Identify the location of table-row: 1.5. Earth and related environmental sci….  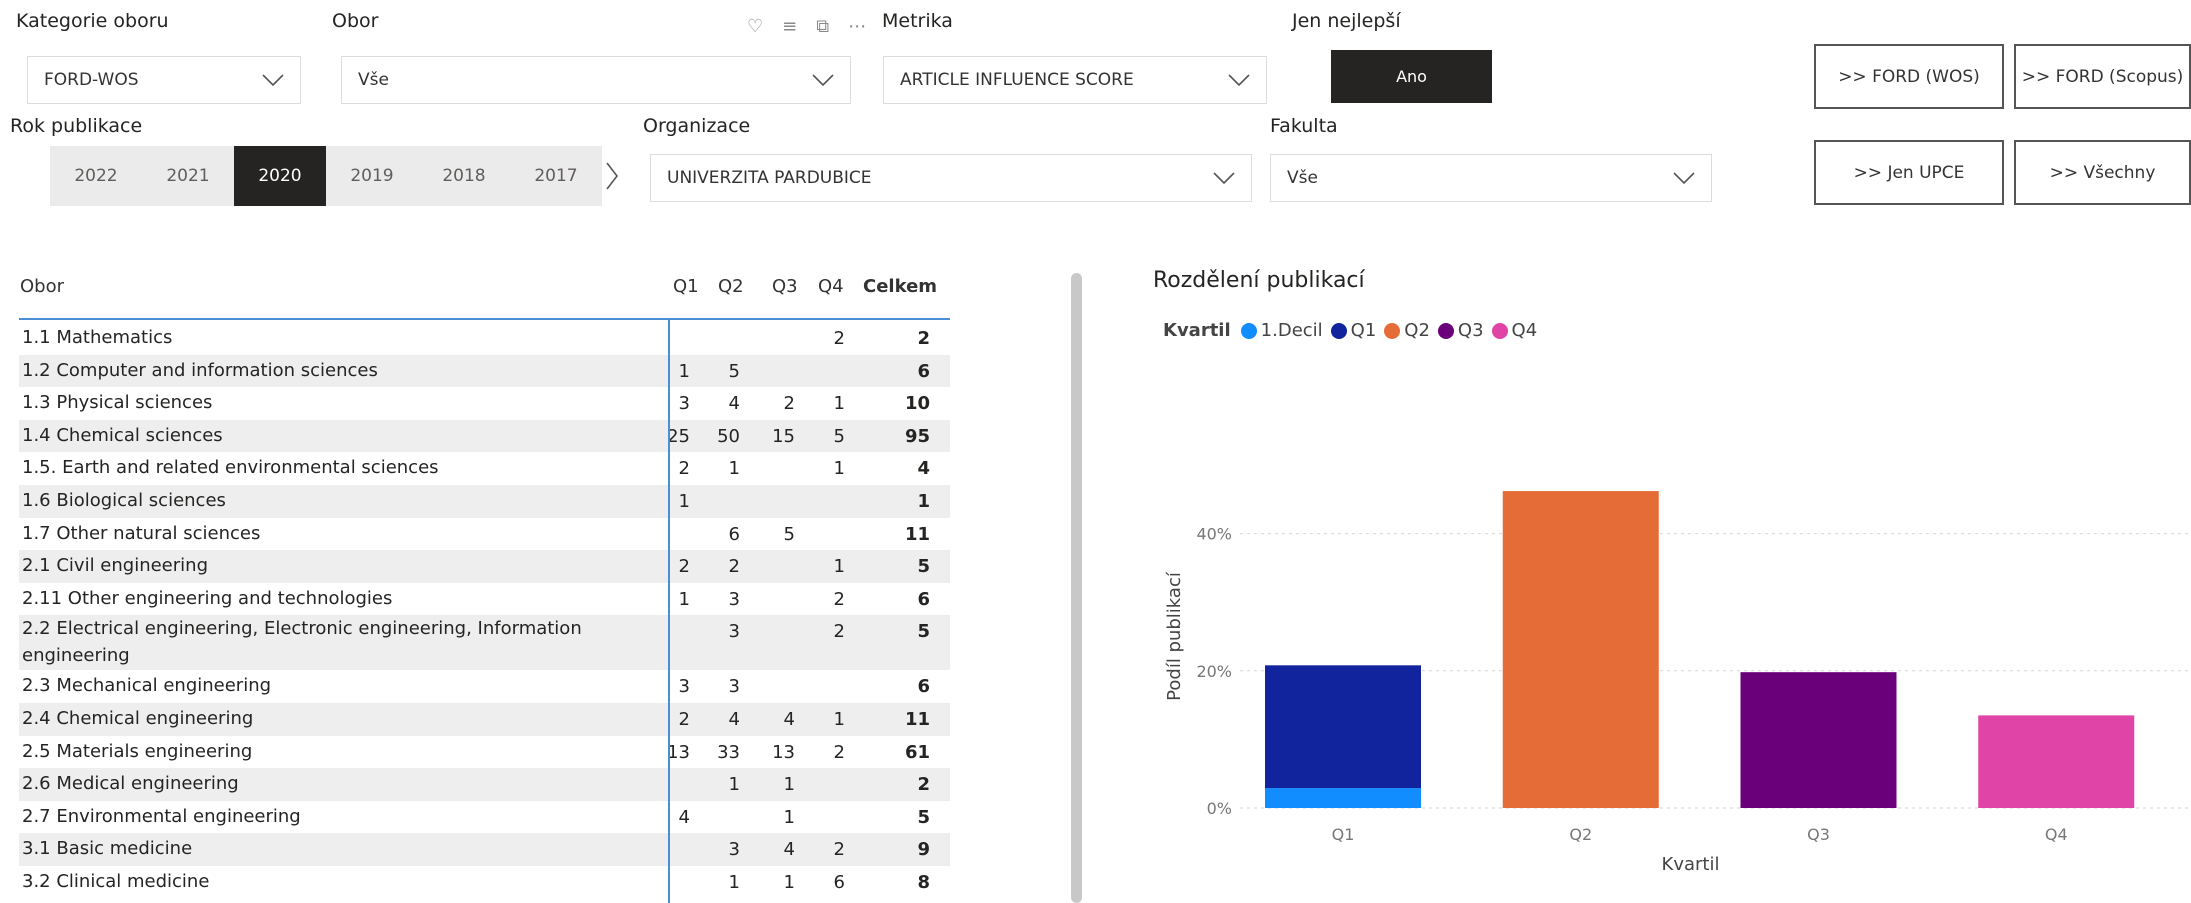
(484, 468).